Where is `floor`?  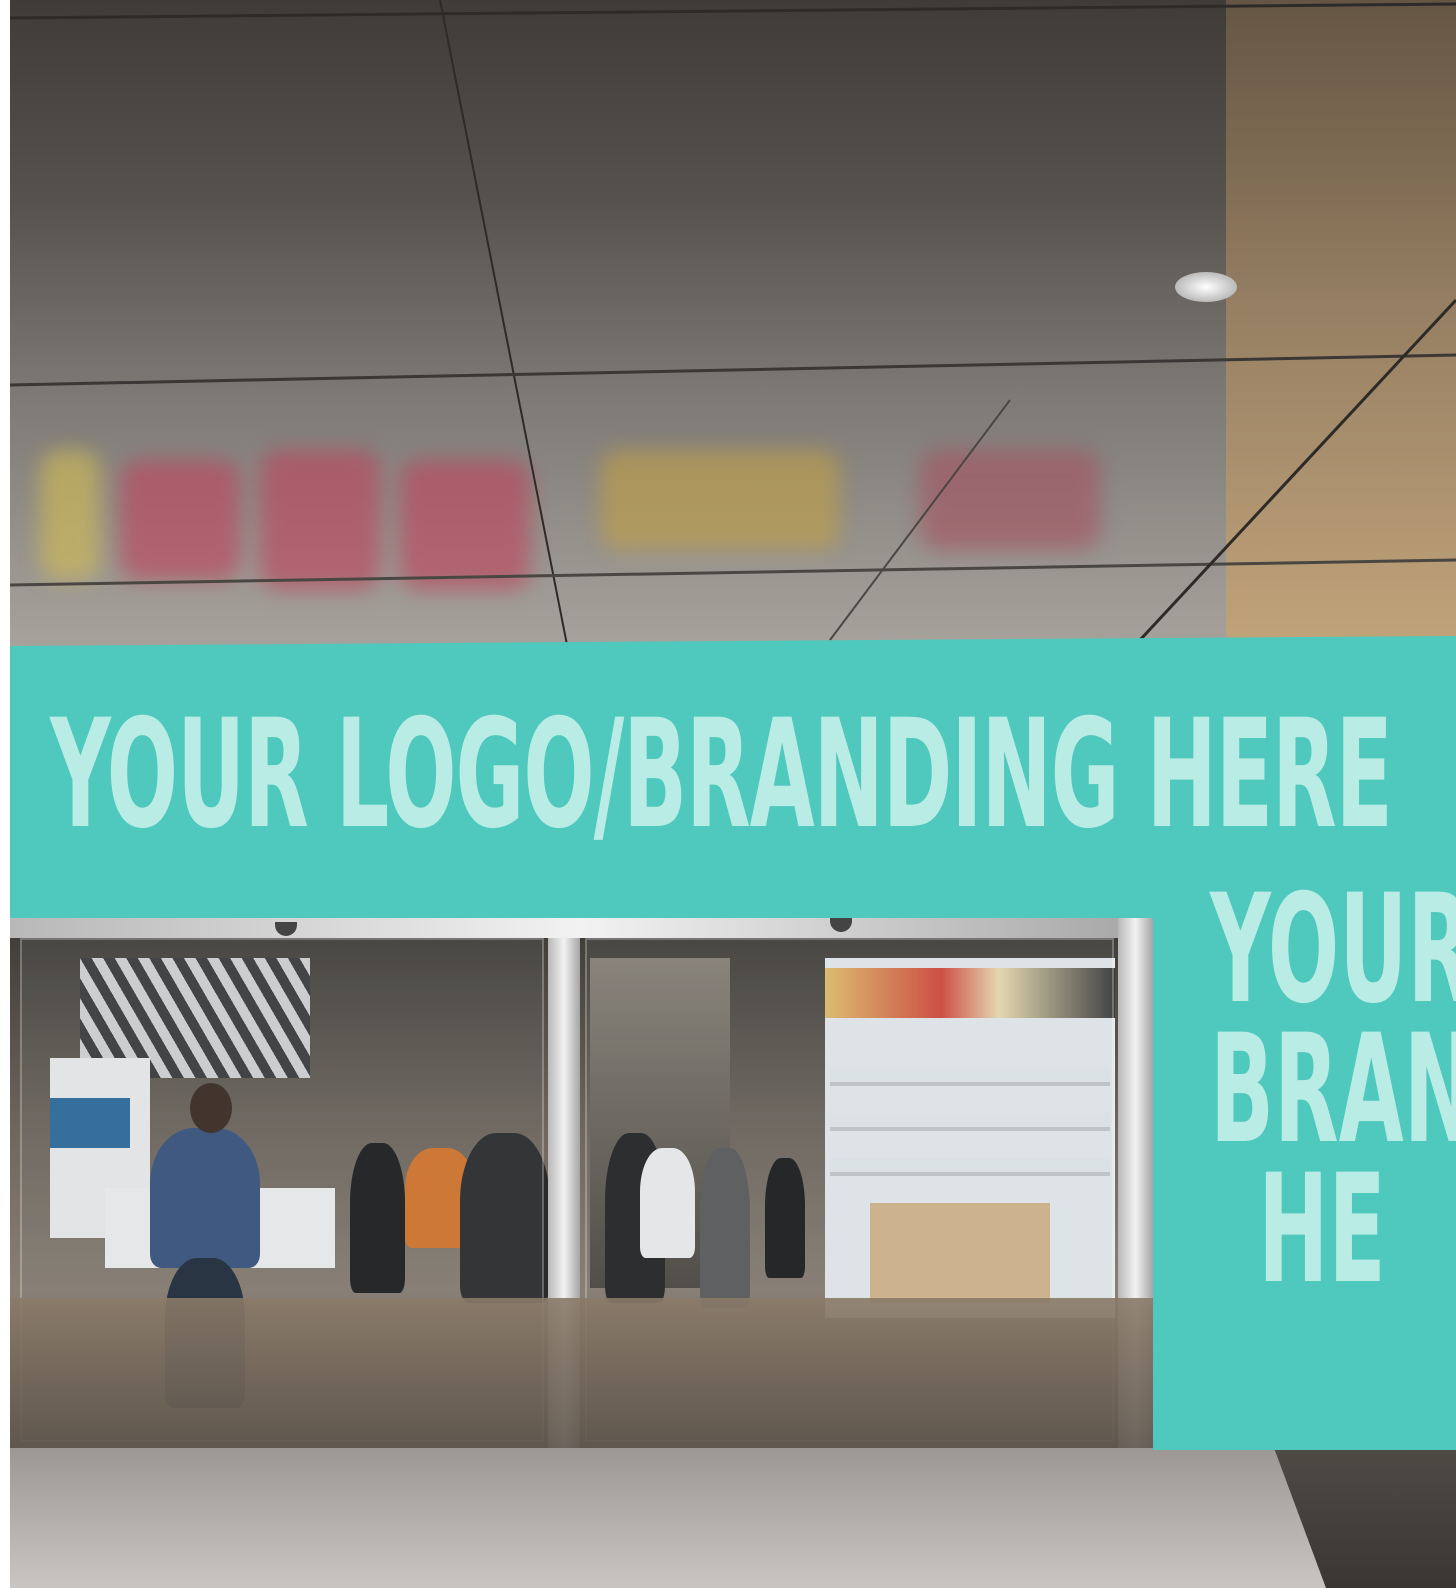
floor is located at coordinates (733, 1518).